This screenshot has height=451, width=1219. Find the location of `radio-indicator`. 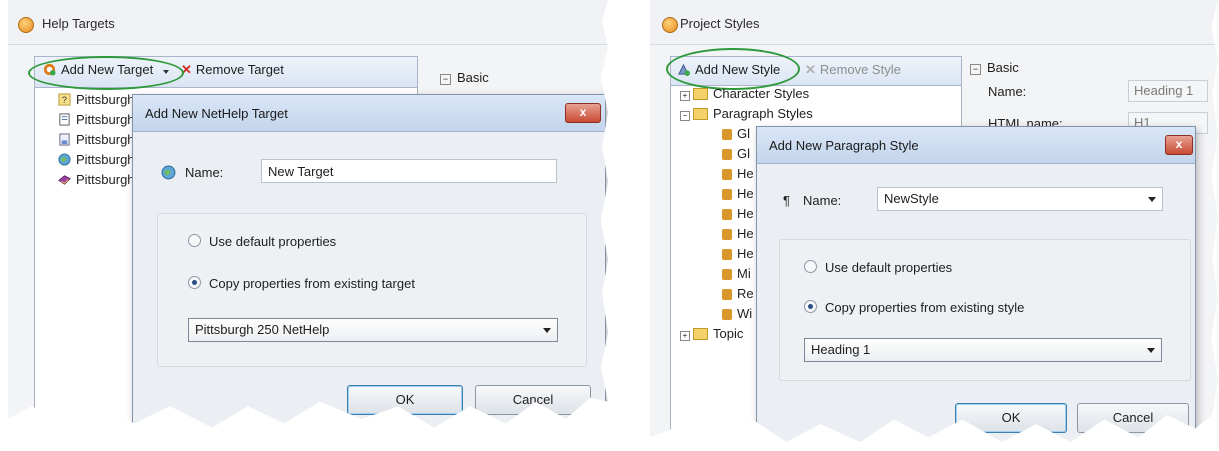

radio-indicator is located at coordinates (810, 266).